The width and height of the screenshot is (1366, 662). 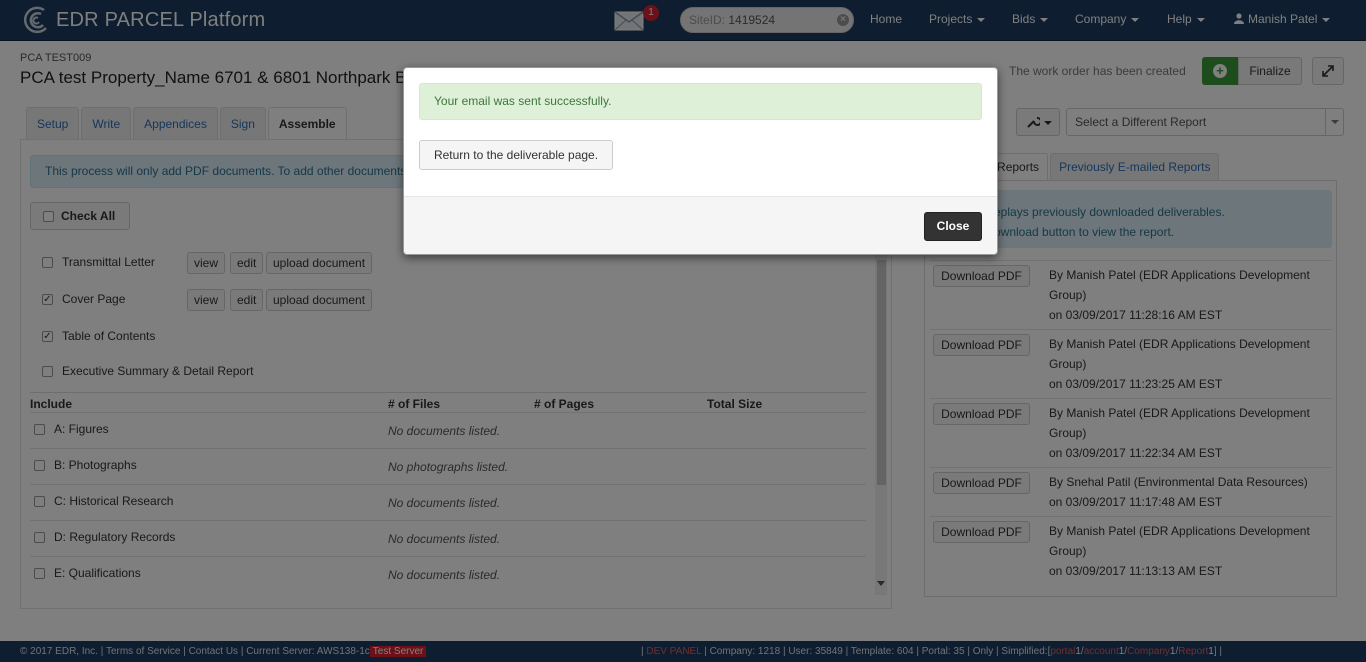 I want to click on close-button: Close, so click(x=953, y=226).